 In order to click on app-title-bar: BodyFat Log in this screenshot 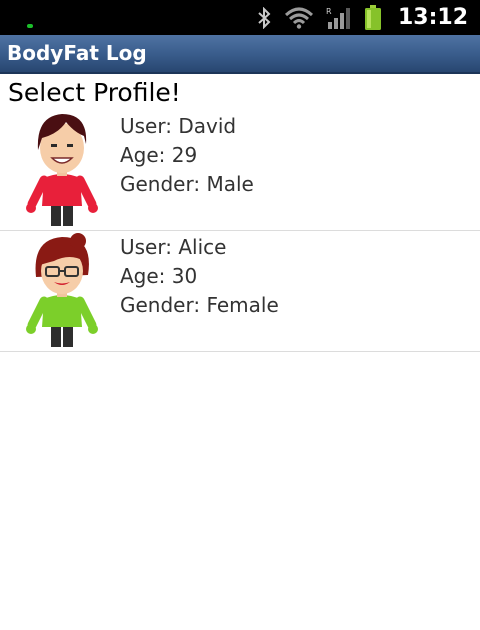, I will do `click(240, 54)`.